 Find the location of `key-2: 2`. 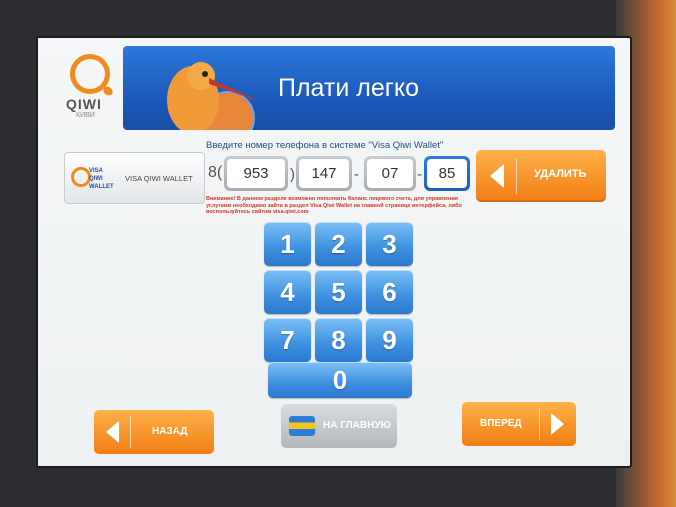

key-2: 2 is located at coordinates (338, 244).